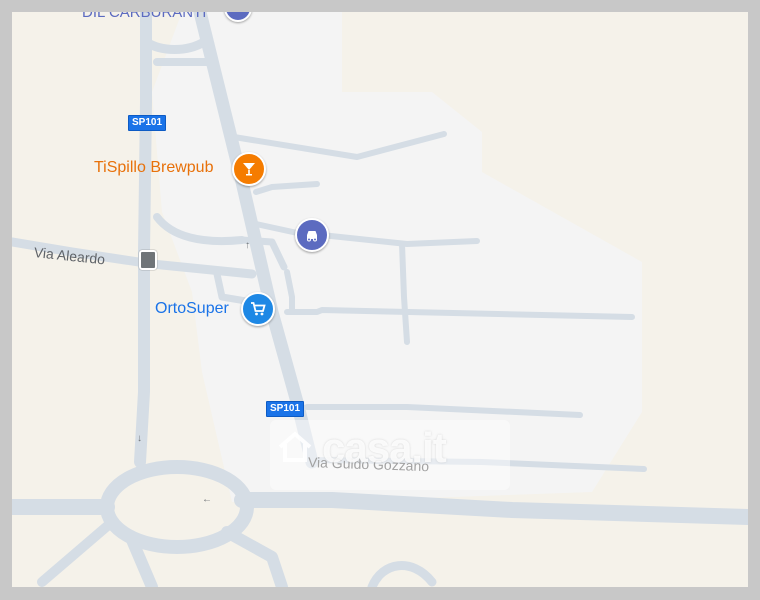 The image size is (760, 600). Describe the element at coordinates (144, 16) in the screenshot. I see `top-poi-label: DIL CARBURANTI` at that location.